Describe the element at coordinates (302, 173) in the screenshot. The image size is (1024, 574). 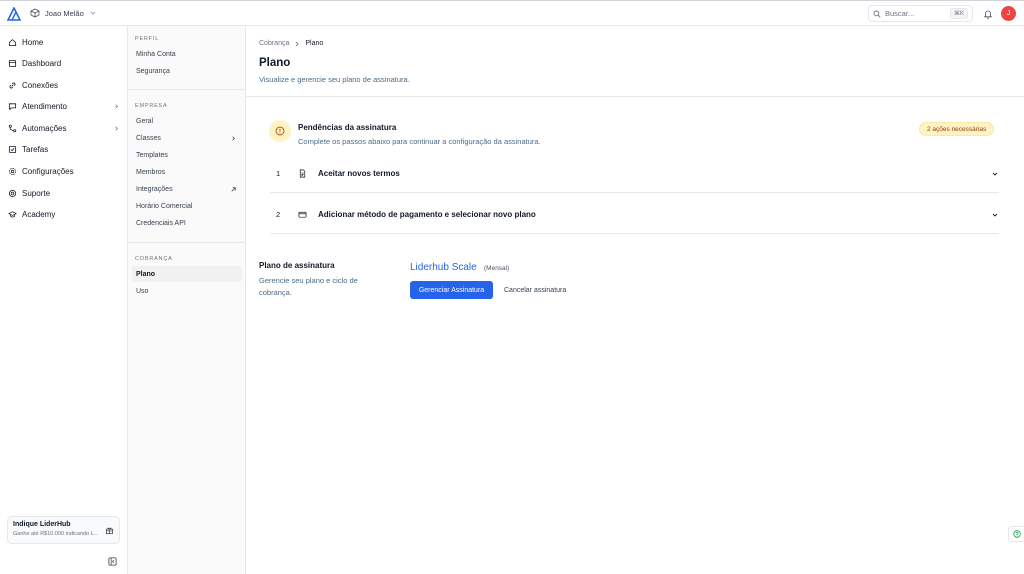
I see `document-icon` at that location.